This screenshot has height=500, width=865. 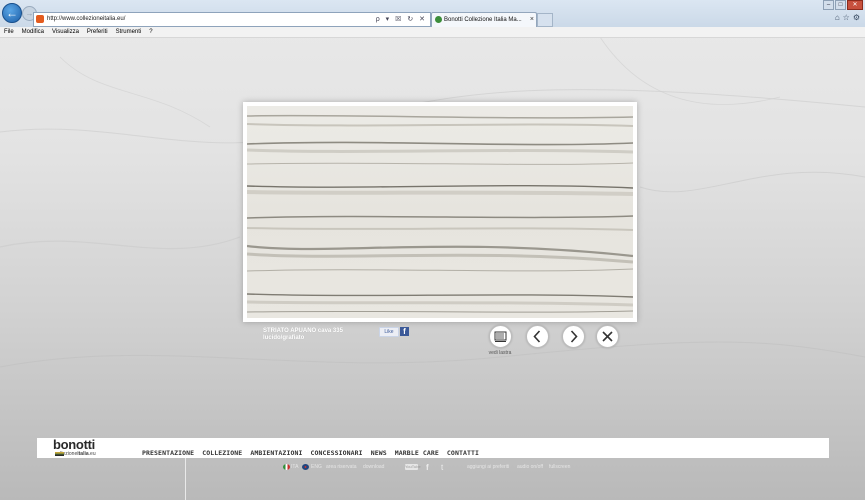 What do you see at coordinates (305, 467) in the screenshot?
I see `uk-flag-icon` at bounding box center [305, 467].